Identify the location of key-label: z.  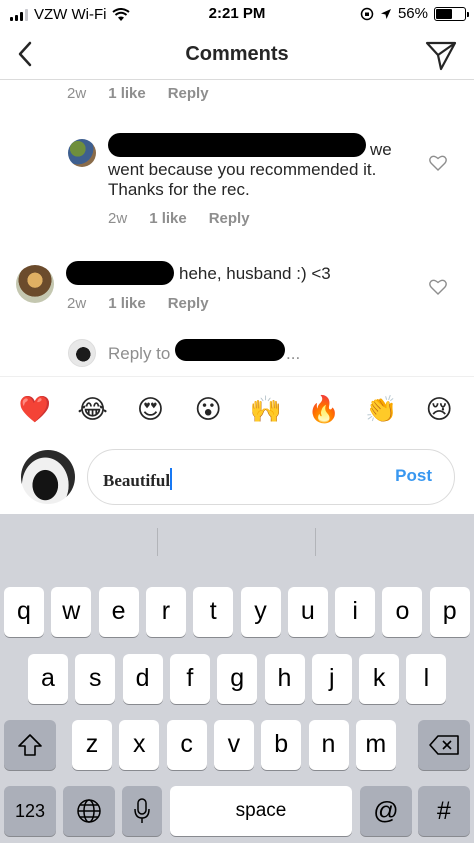
(92, 744).